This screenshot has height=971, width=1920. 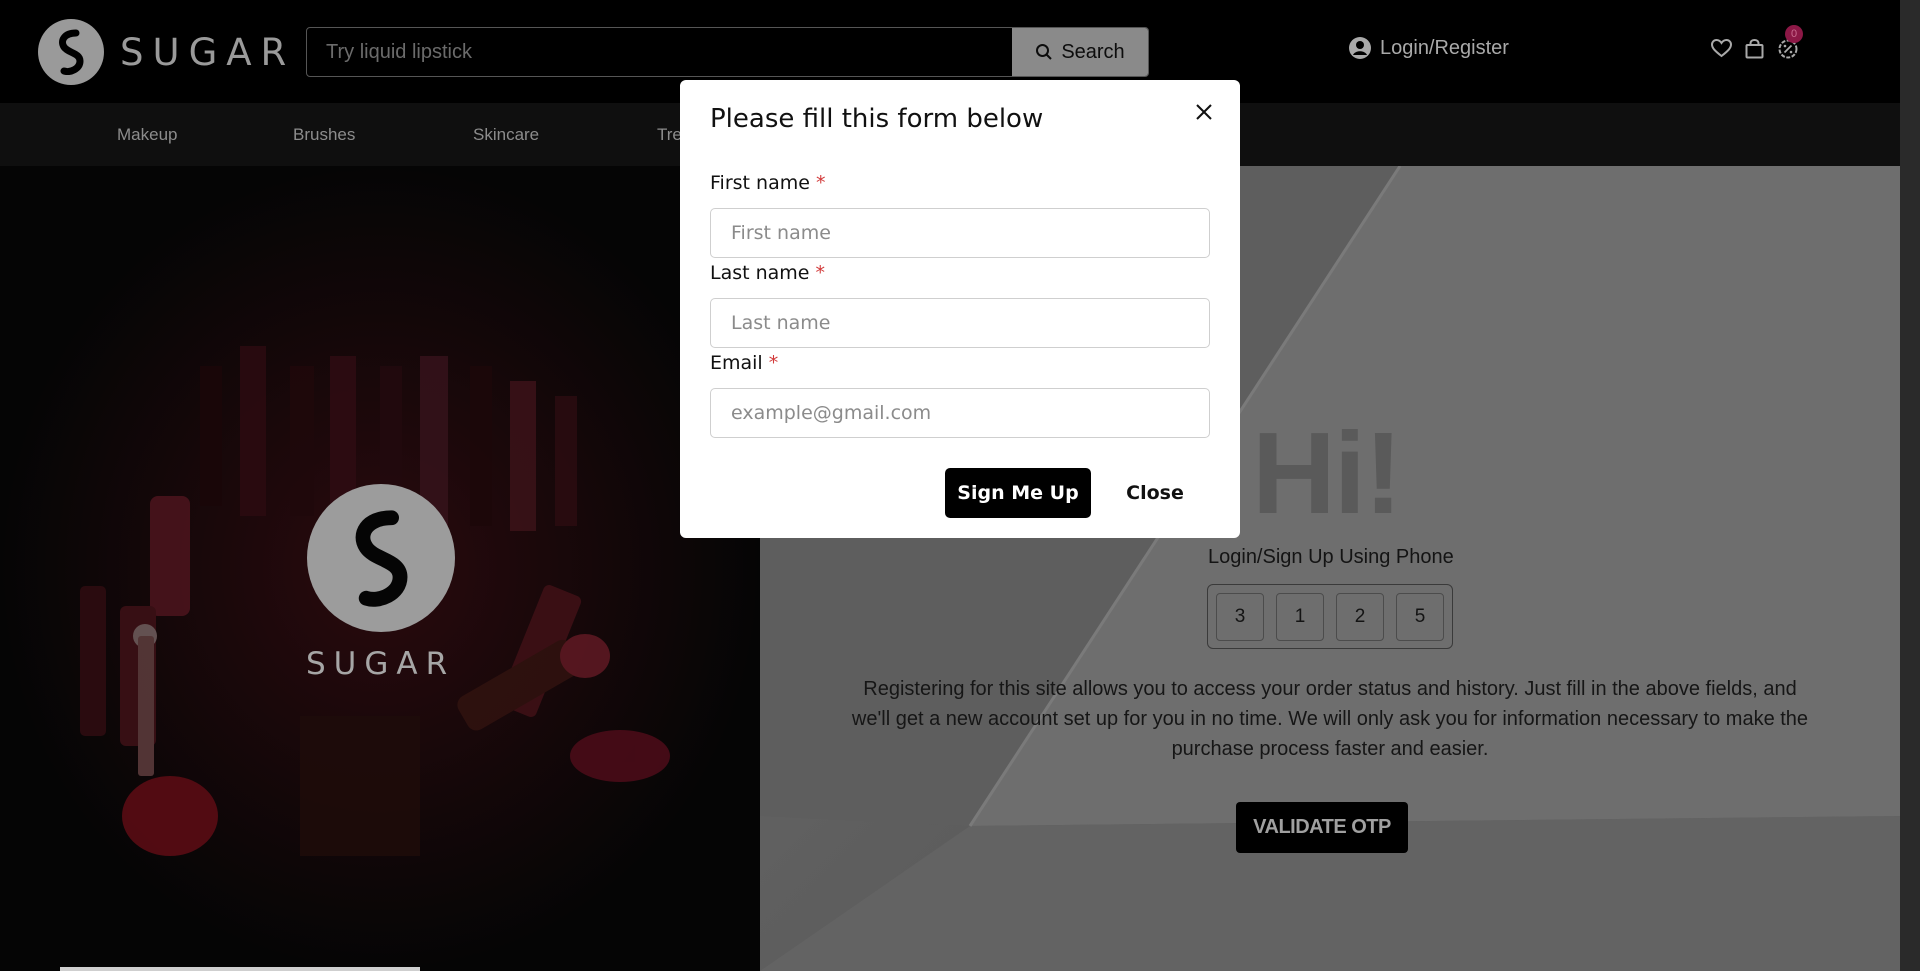 I want to click on search-bar: Search, so click(x=727, y=52).